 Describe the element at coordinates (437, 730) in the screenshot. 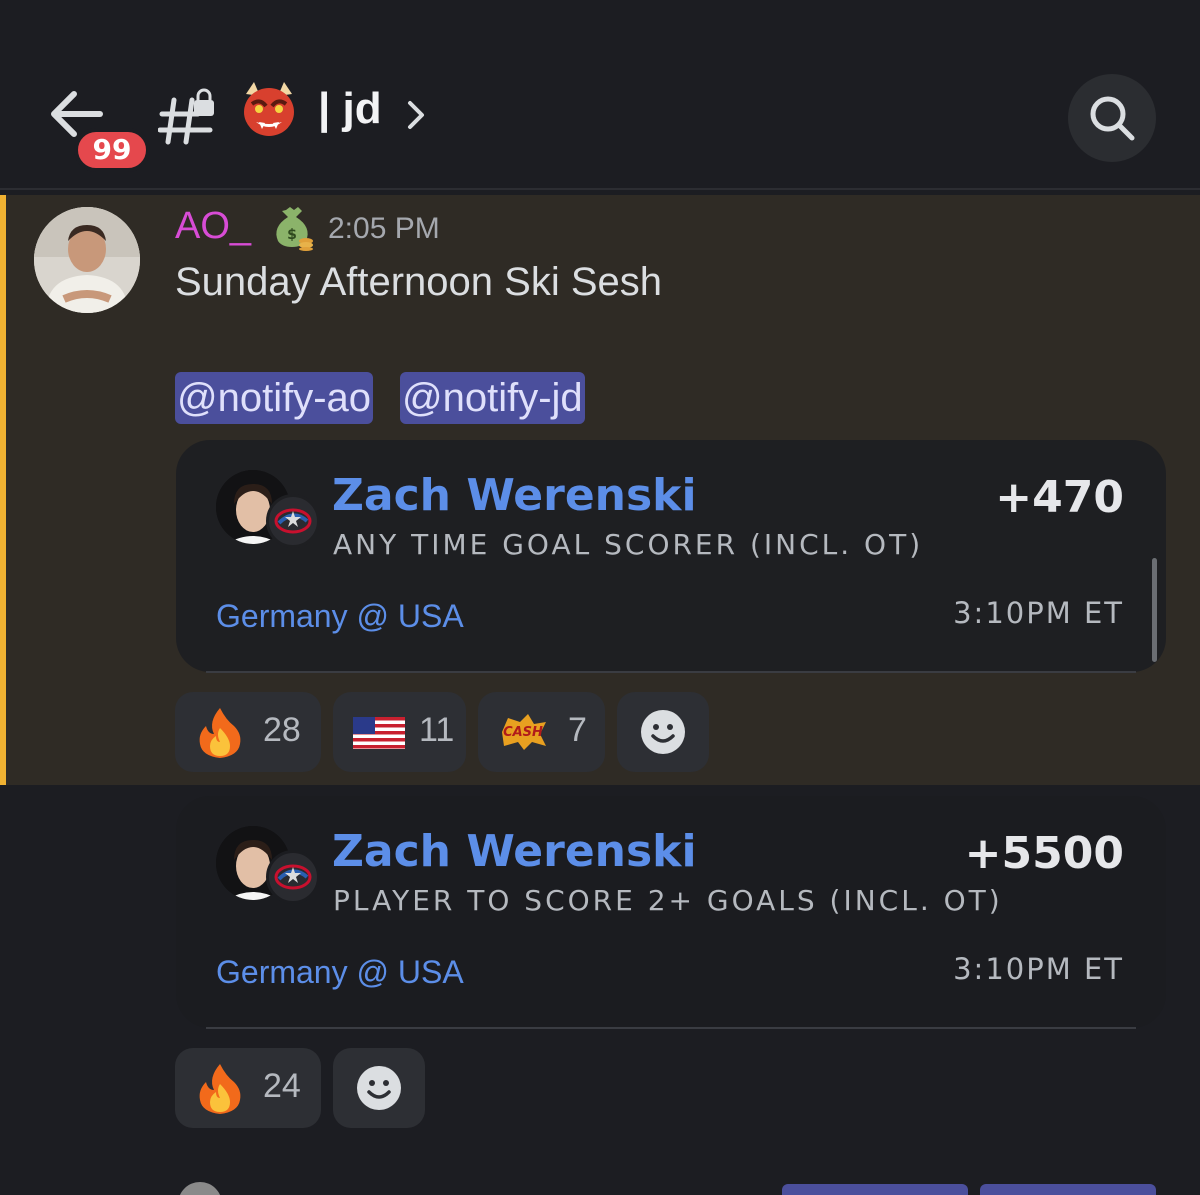

I see `reaction-count: 11` at that location.